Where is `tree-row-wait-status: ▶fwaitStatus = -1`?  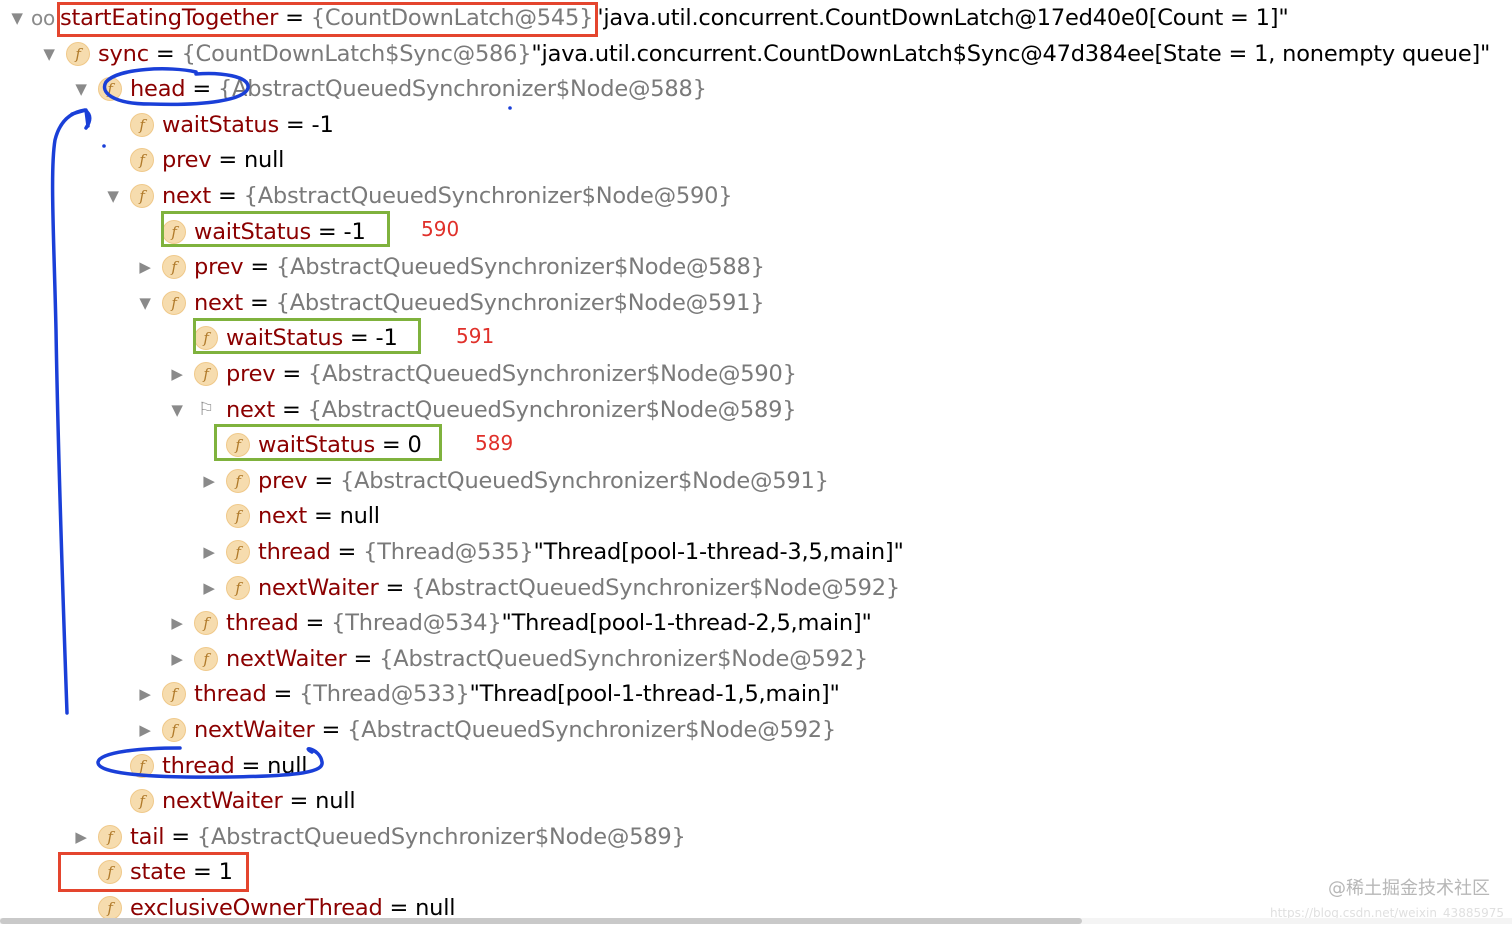 tree-row-wait-status: ▶fwaitStatus = -1 is located at coordinates (218, 125).